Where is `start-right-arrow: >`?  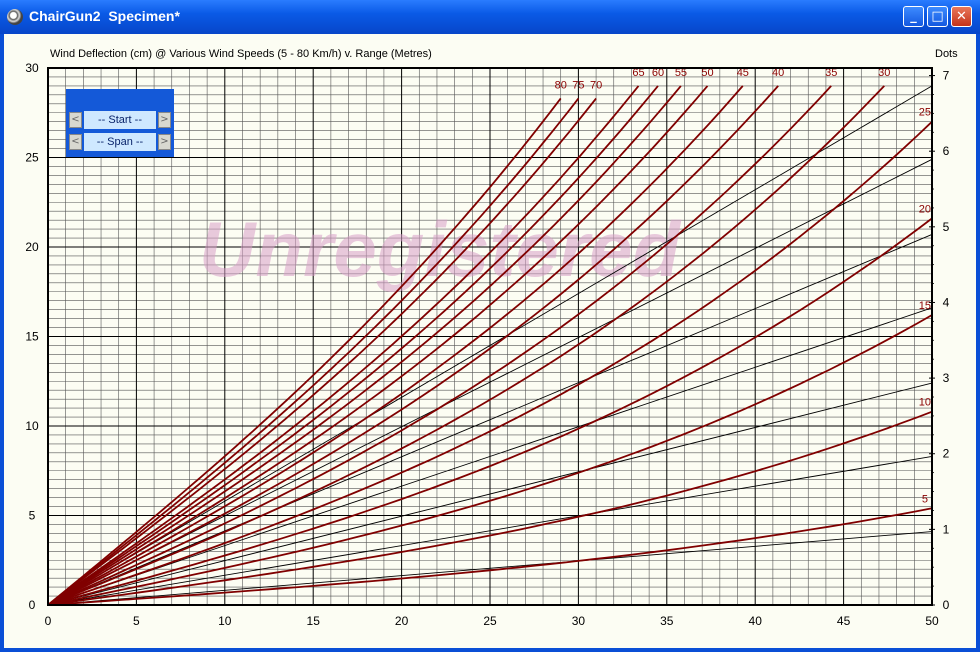 start-right-arrow: > is located at coordinates (164, 120).